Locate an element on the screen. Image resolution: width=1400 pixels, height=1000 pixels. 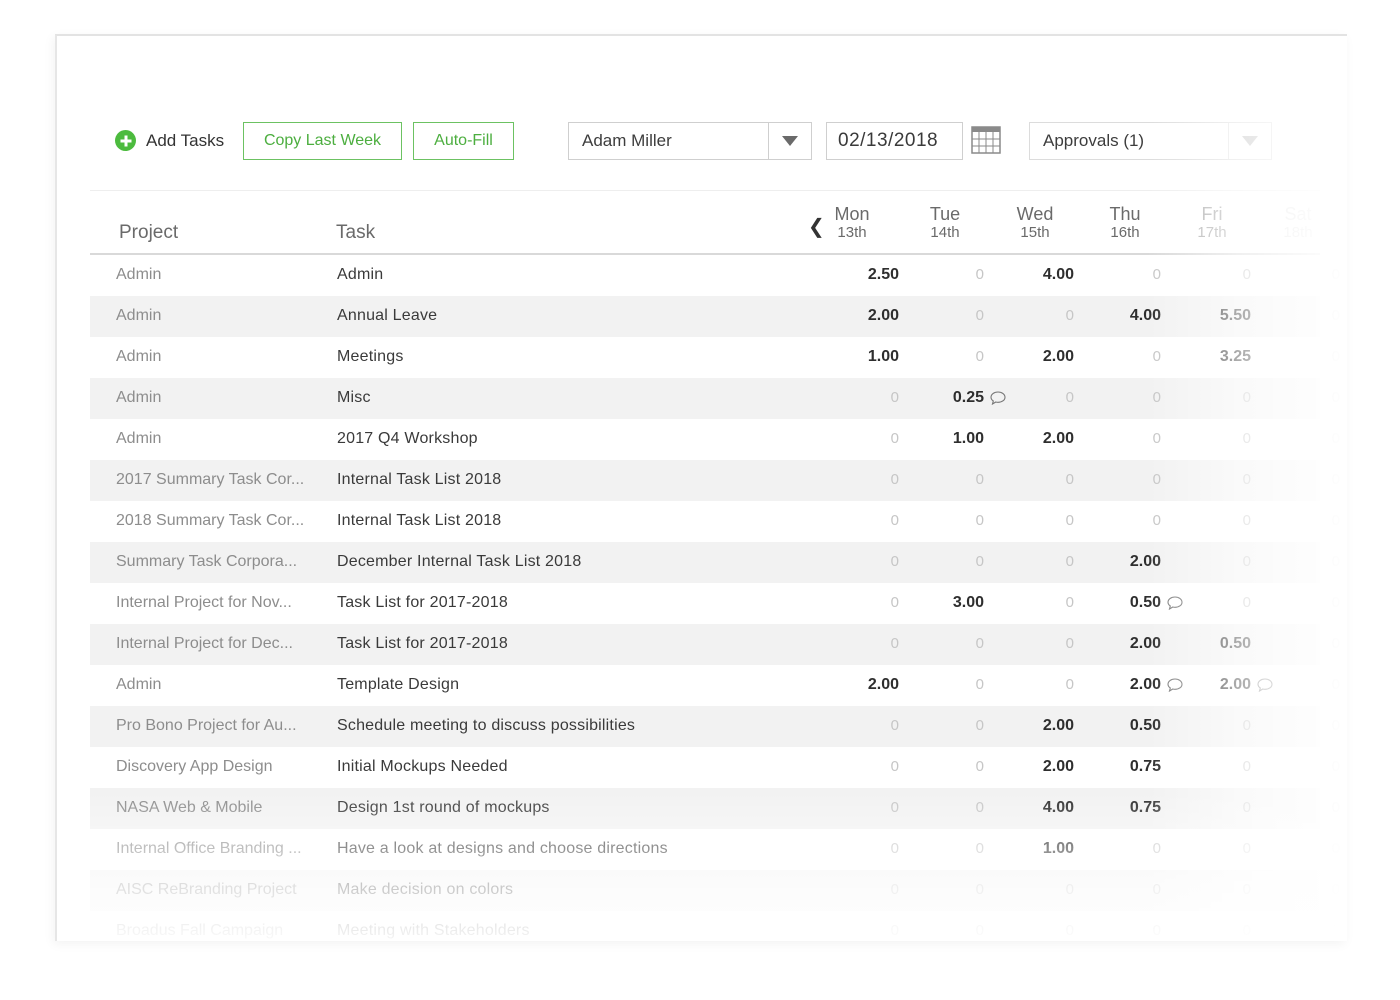
hours-cell-mon: 2.50 is located at coordinates (883, 275).